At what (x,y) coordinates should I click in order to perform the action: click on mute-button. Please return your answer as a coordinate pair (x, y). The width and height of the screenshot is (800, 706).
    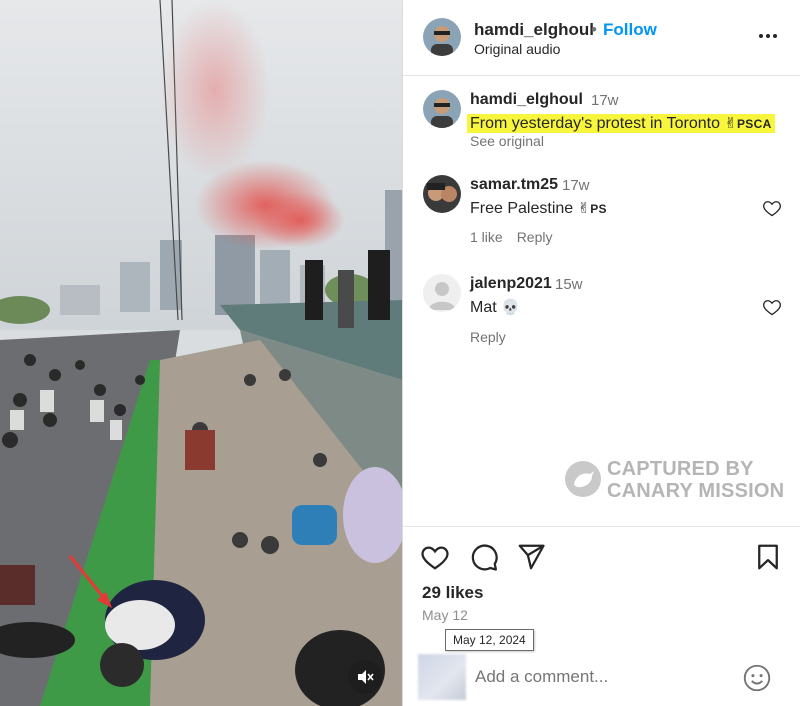
    Looking at the image, I should click on (365, 677).